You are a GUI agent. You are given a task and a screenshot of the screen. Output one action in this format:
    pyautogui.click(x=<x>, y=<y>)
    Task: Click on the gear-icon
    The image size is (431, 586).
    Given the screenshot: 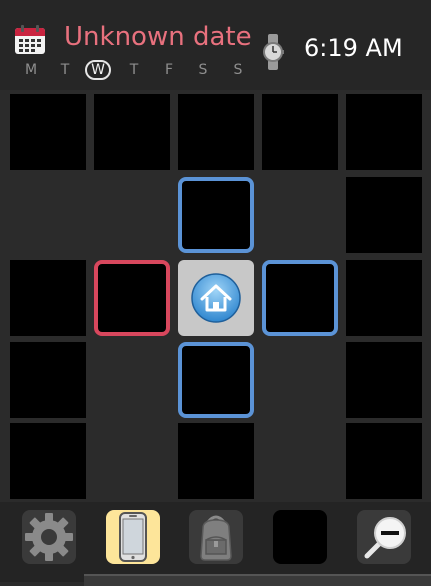 What is the action you would take?
    pyautogui.click(x=49, y=537)
    